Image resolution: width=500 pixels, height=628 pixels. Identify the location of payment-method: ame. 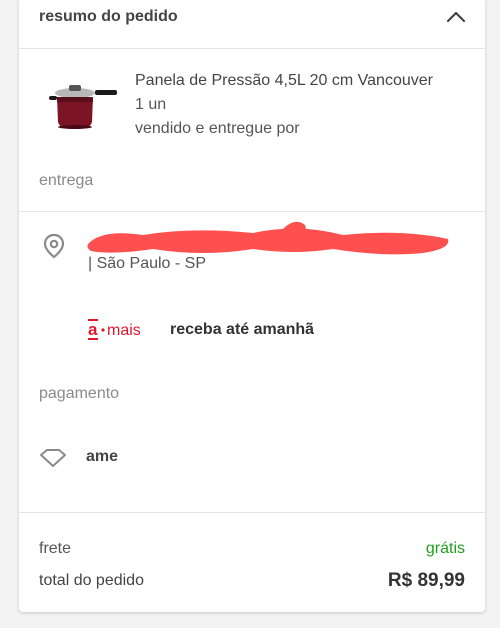
(102, 456).